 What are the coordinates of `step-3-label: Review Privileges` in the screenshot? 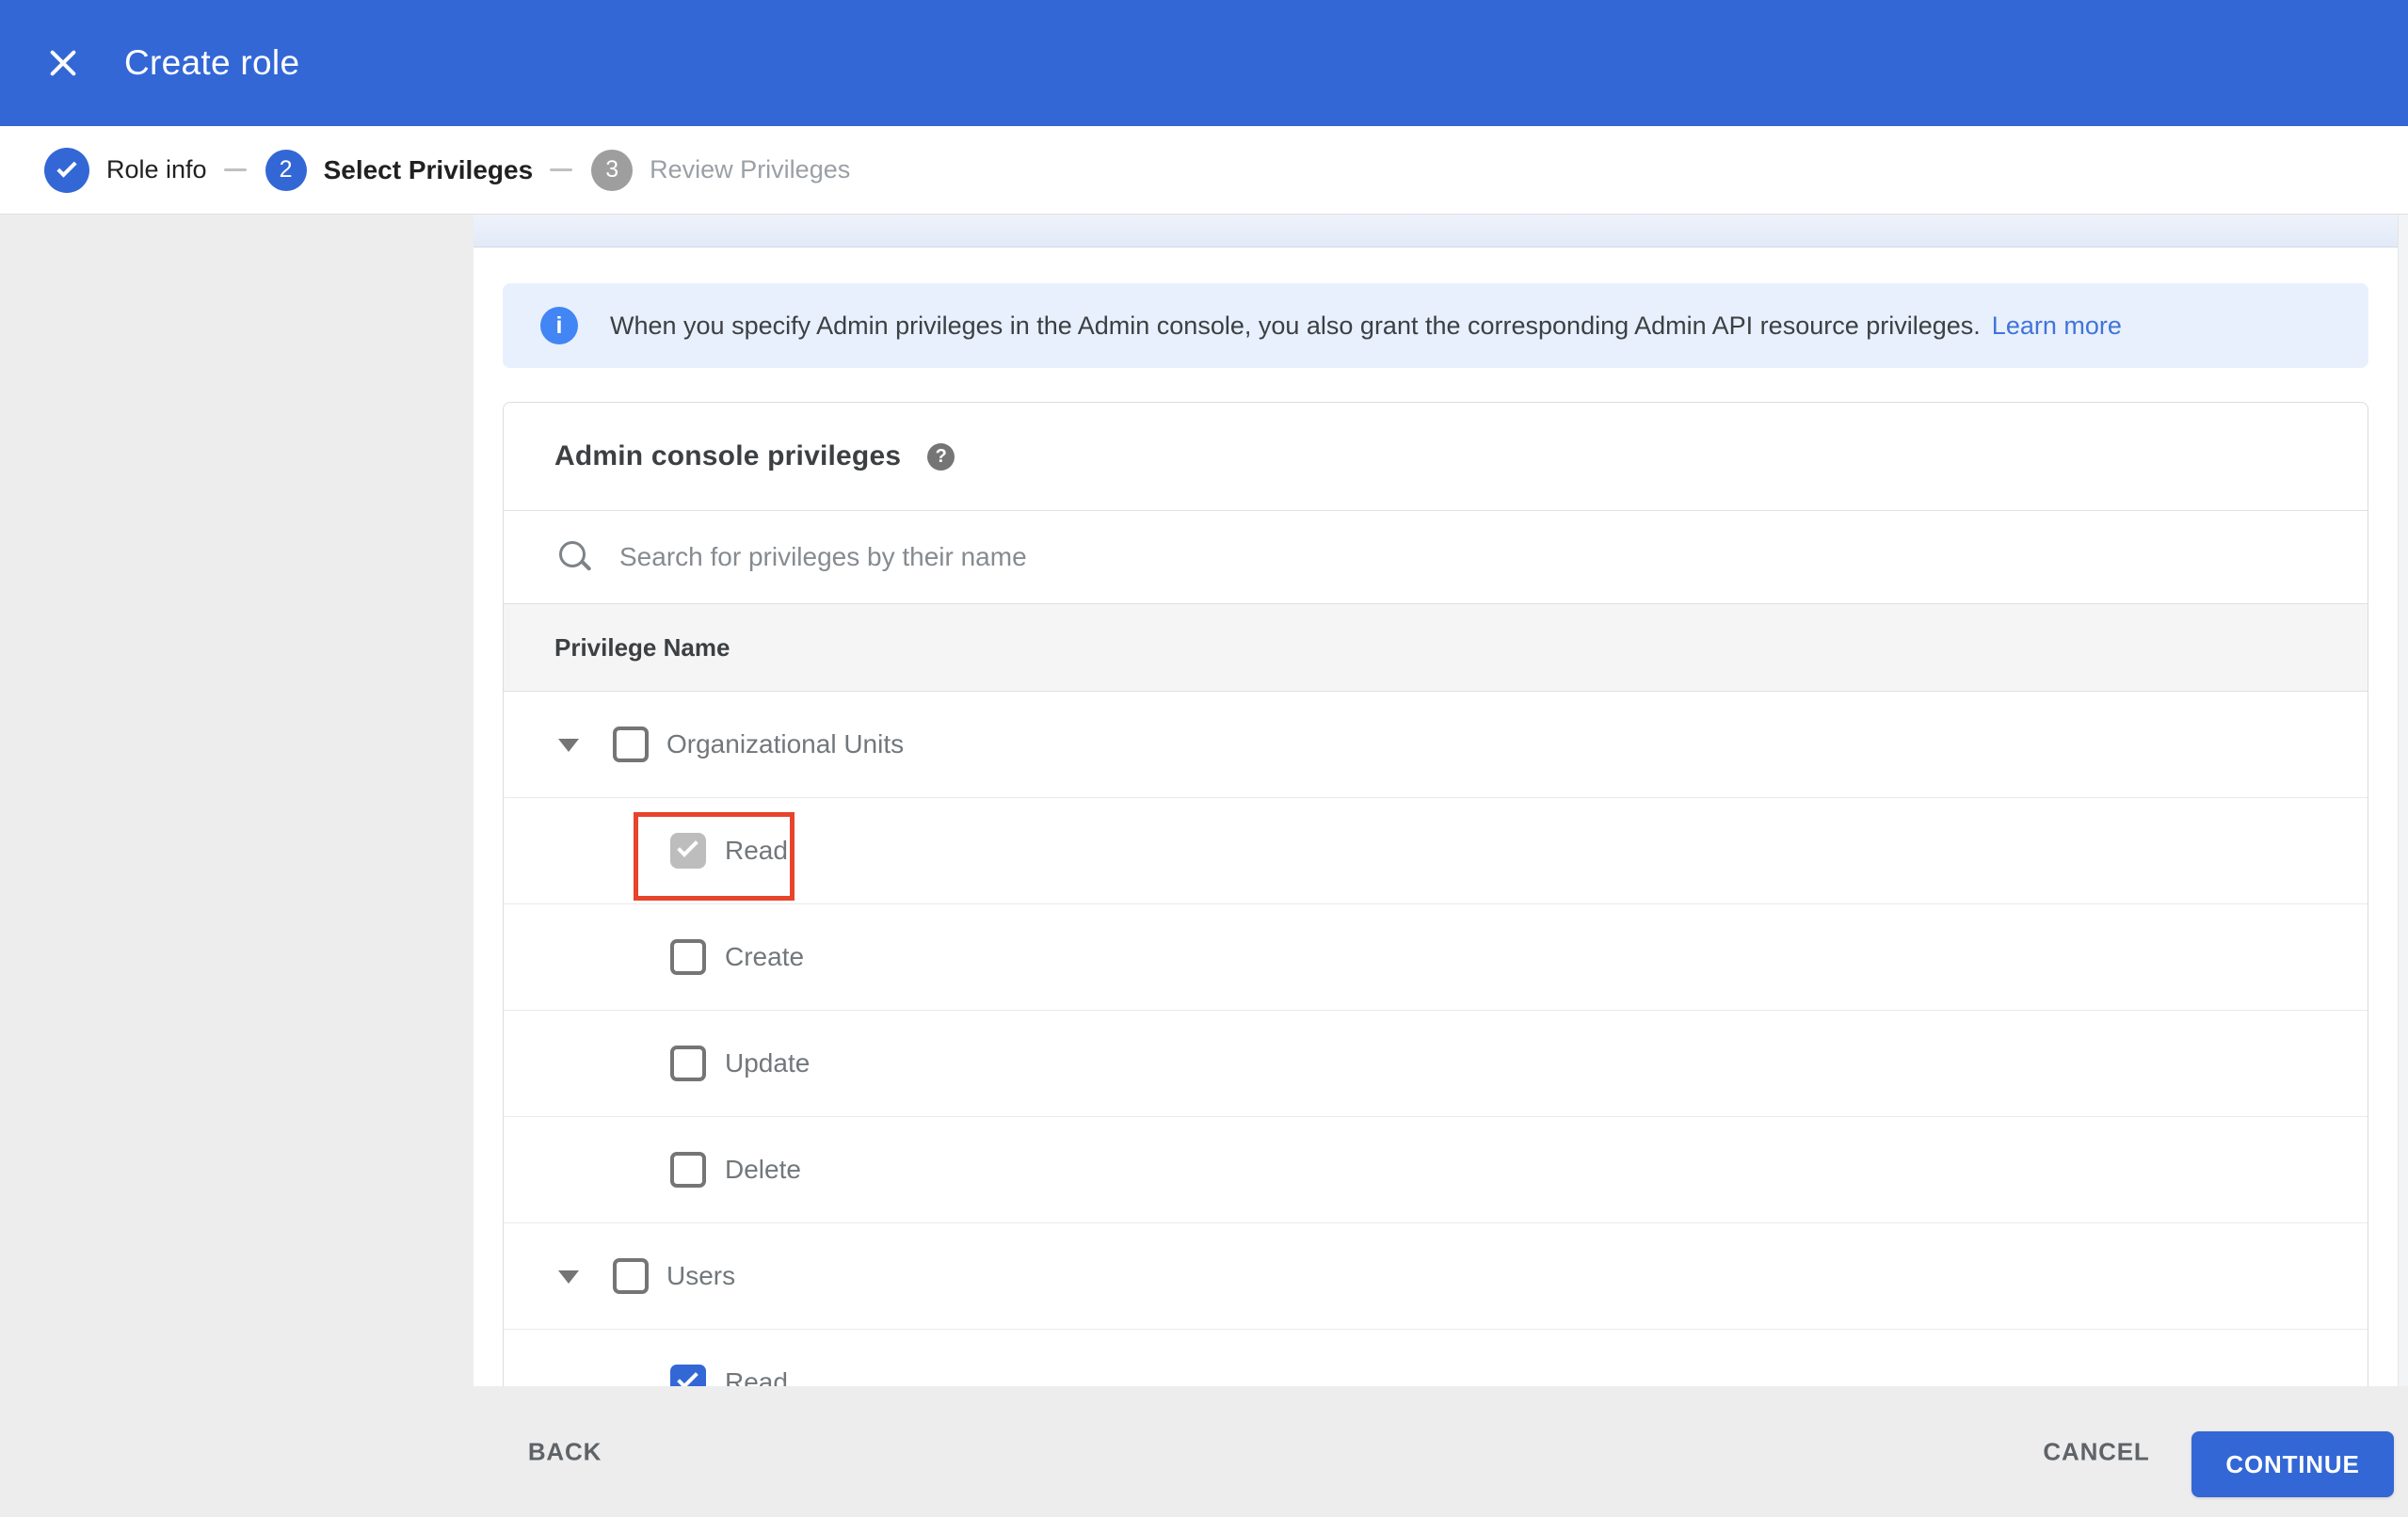 It's located at (750, 169).